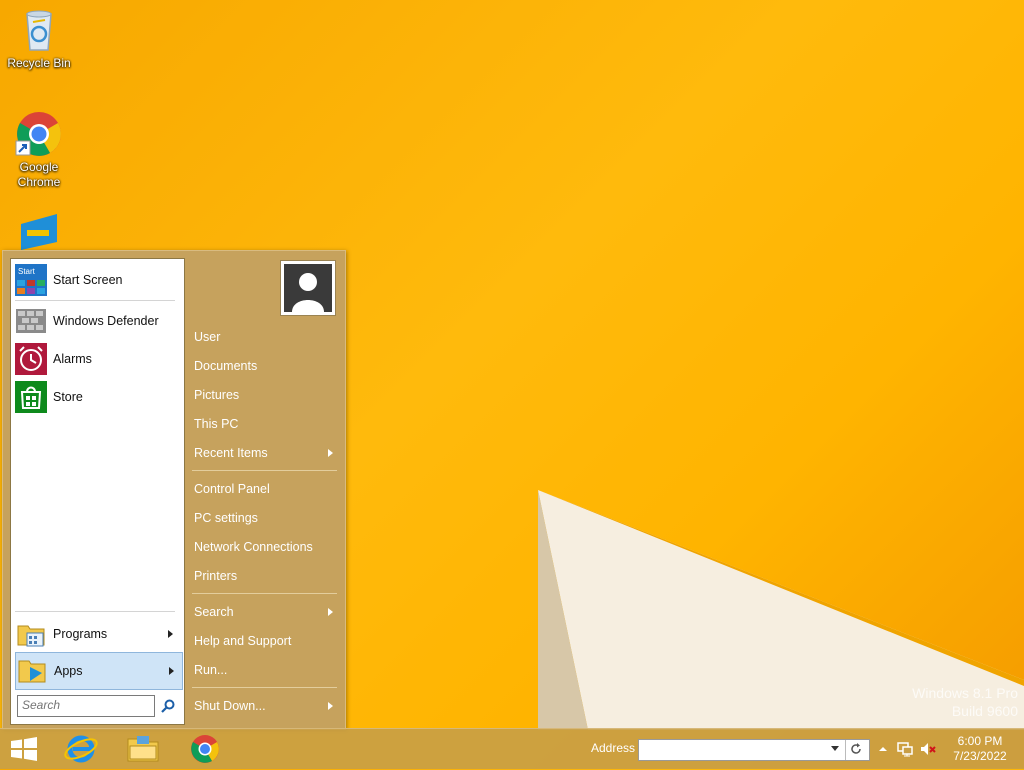  I want to click on start-link-user: User, so click(266, 337).